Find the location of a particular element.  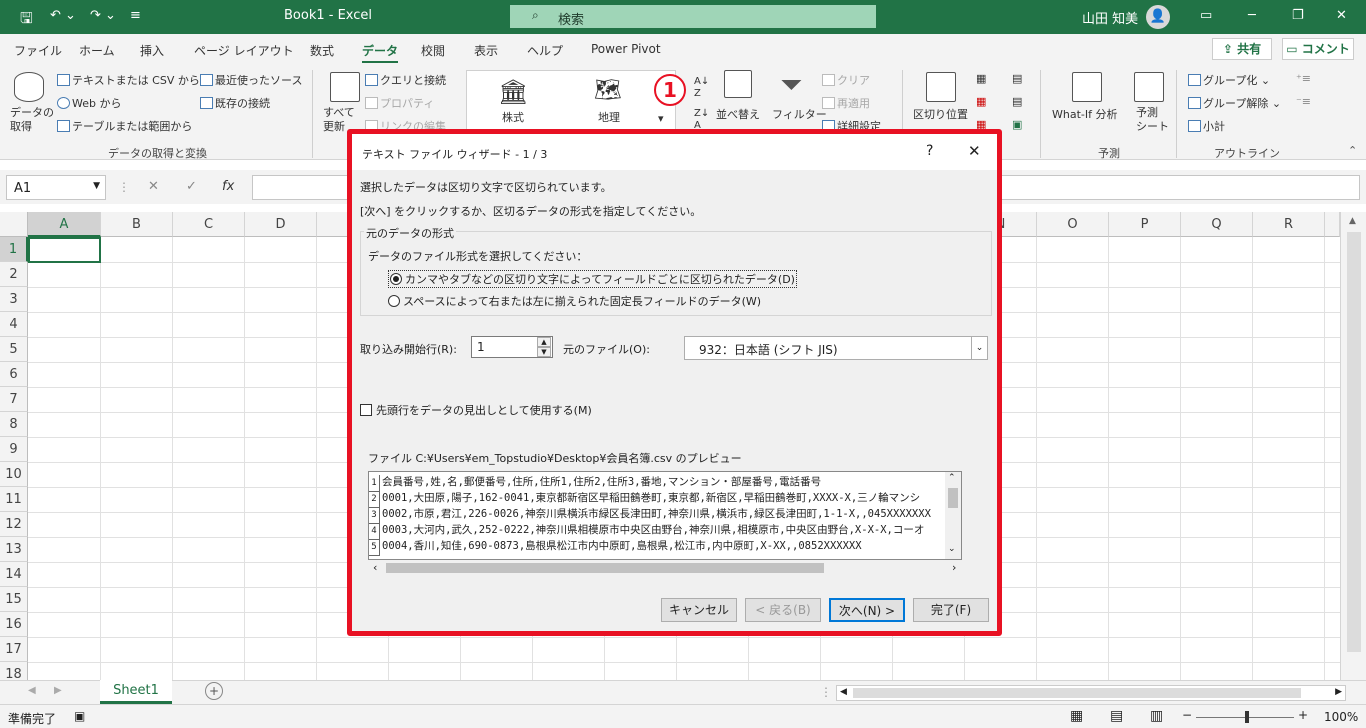

cancel-button: キャンセル is located at coordinates (699, 610).